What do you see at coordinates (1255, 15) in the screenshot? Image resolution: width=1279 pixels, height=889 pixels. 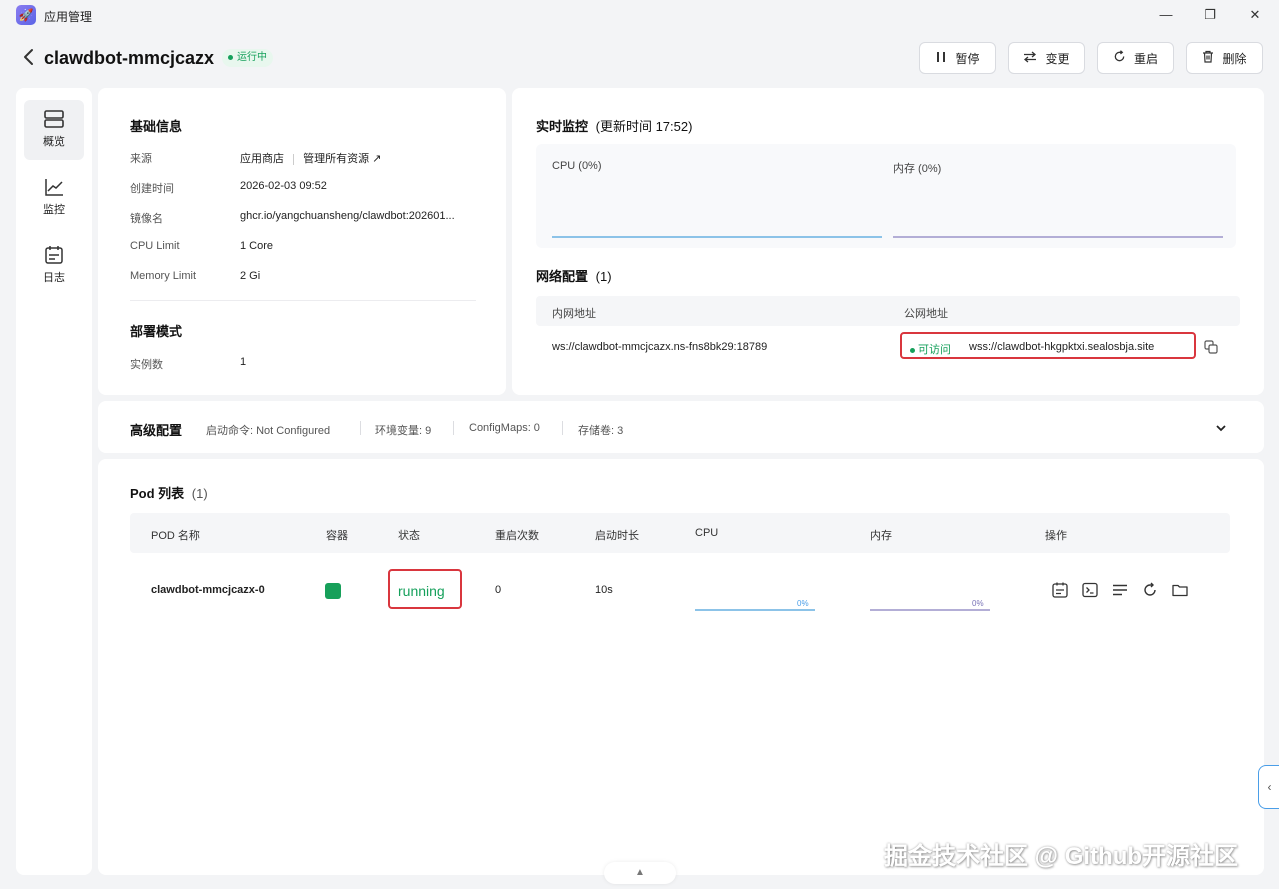 I see `close-icon: ✕` at bounding box center [1255, 15].